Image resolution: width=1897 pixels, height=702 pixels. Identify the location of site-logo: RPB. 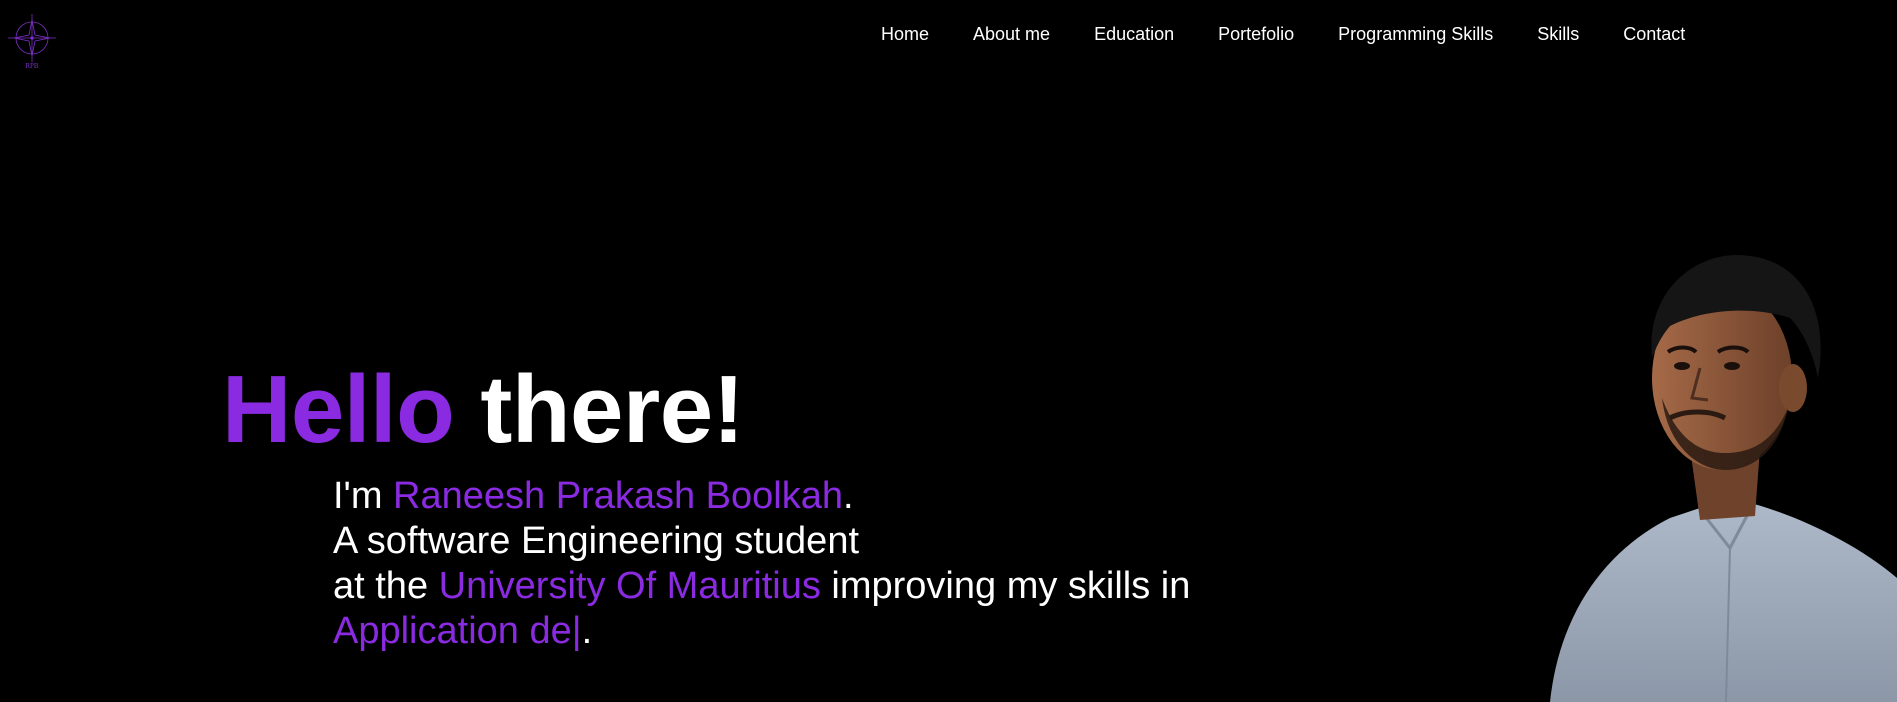
(32, 42).